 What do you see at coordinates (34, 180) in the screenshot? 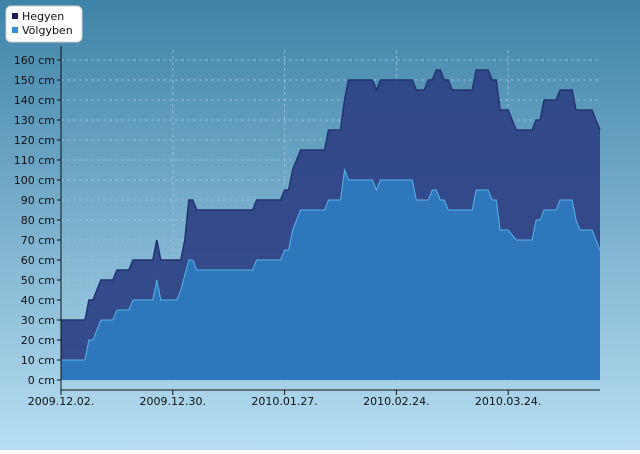
I see `y-tick-label: 100 cm` at bounding box center [34, 180].